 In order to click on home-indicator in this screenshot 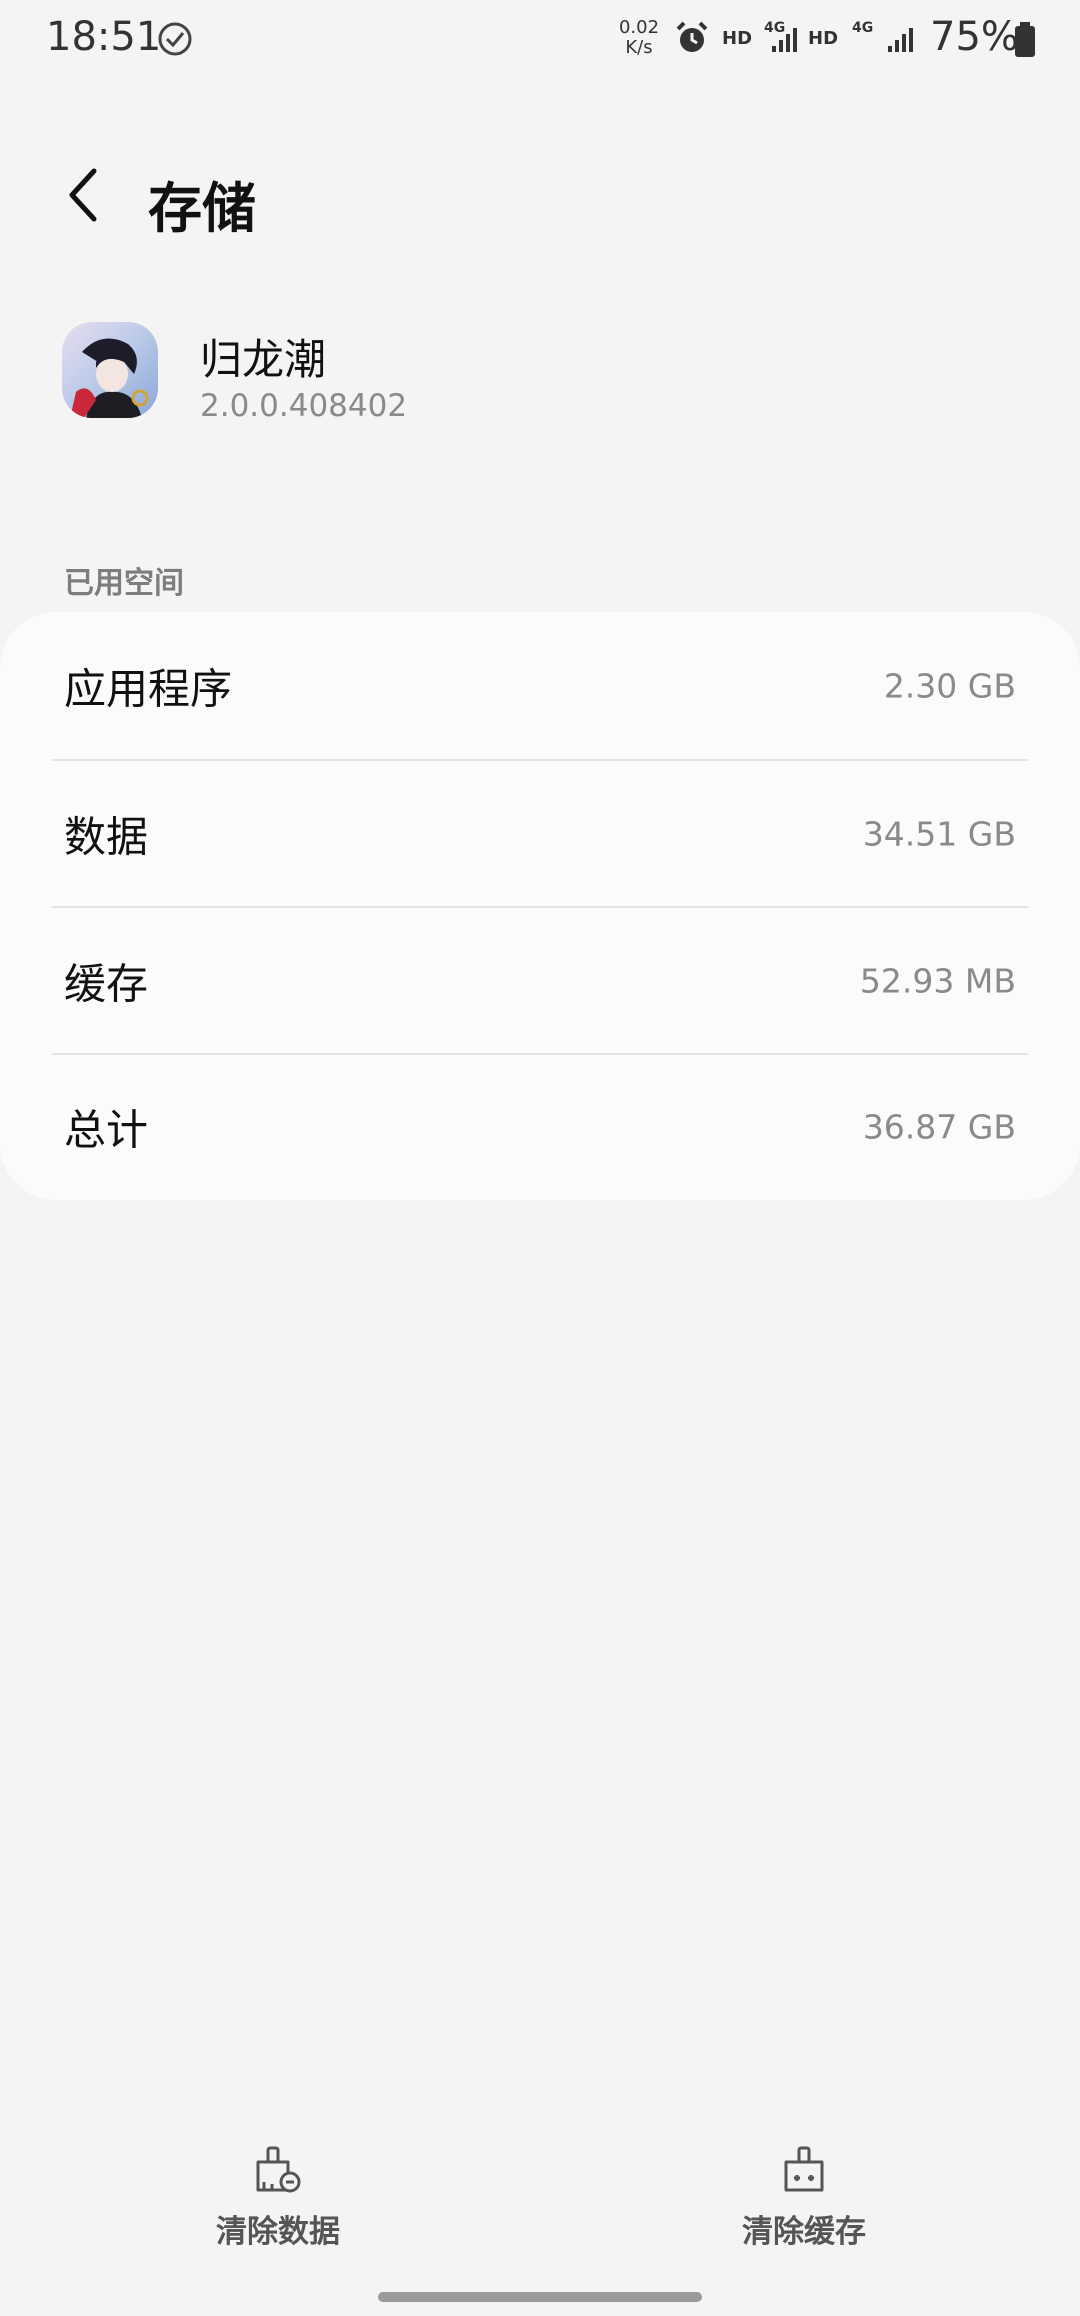, I will do `click(540, 2297)`.